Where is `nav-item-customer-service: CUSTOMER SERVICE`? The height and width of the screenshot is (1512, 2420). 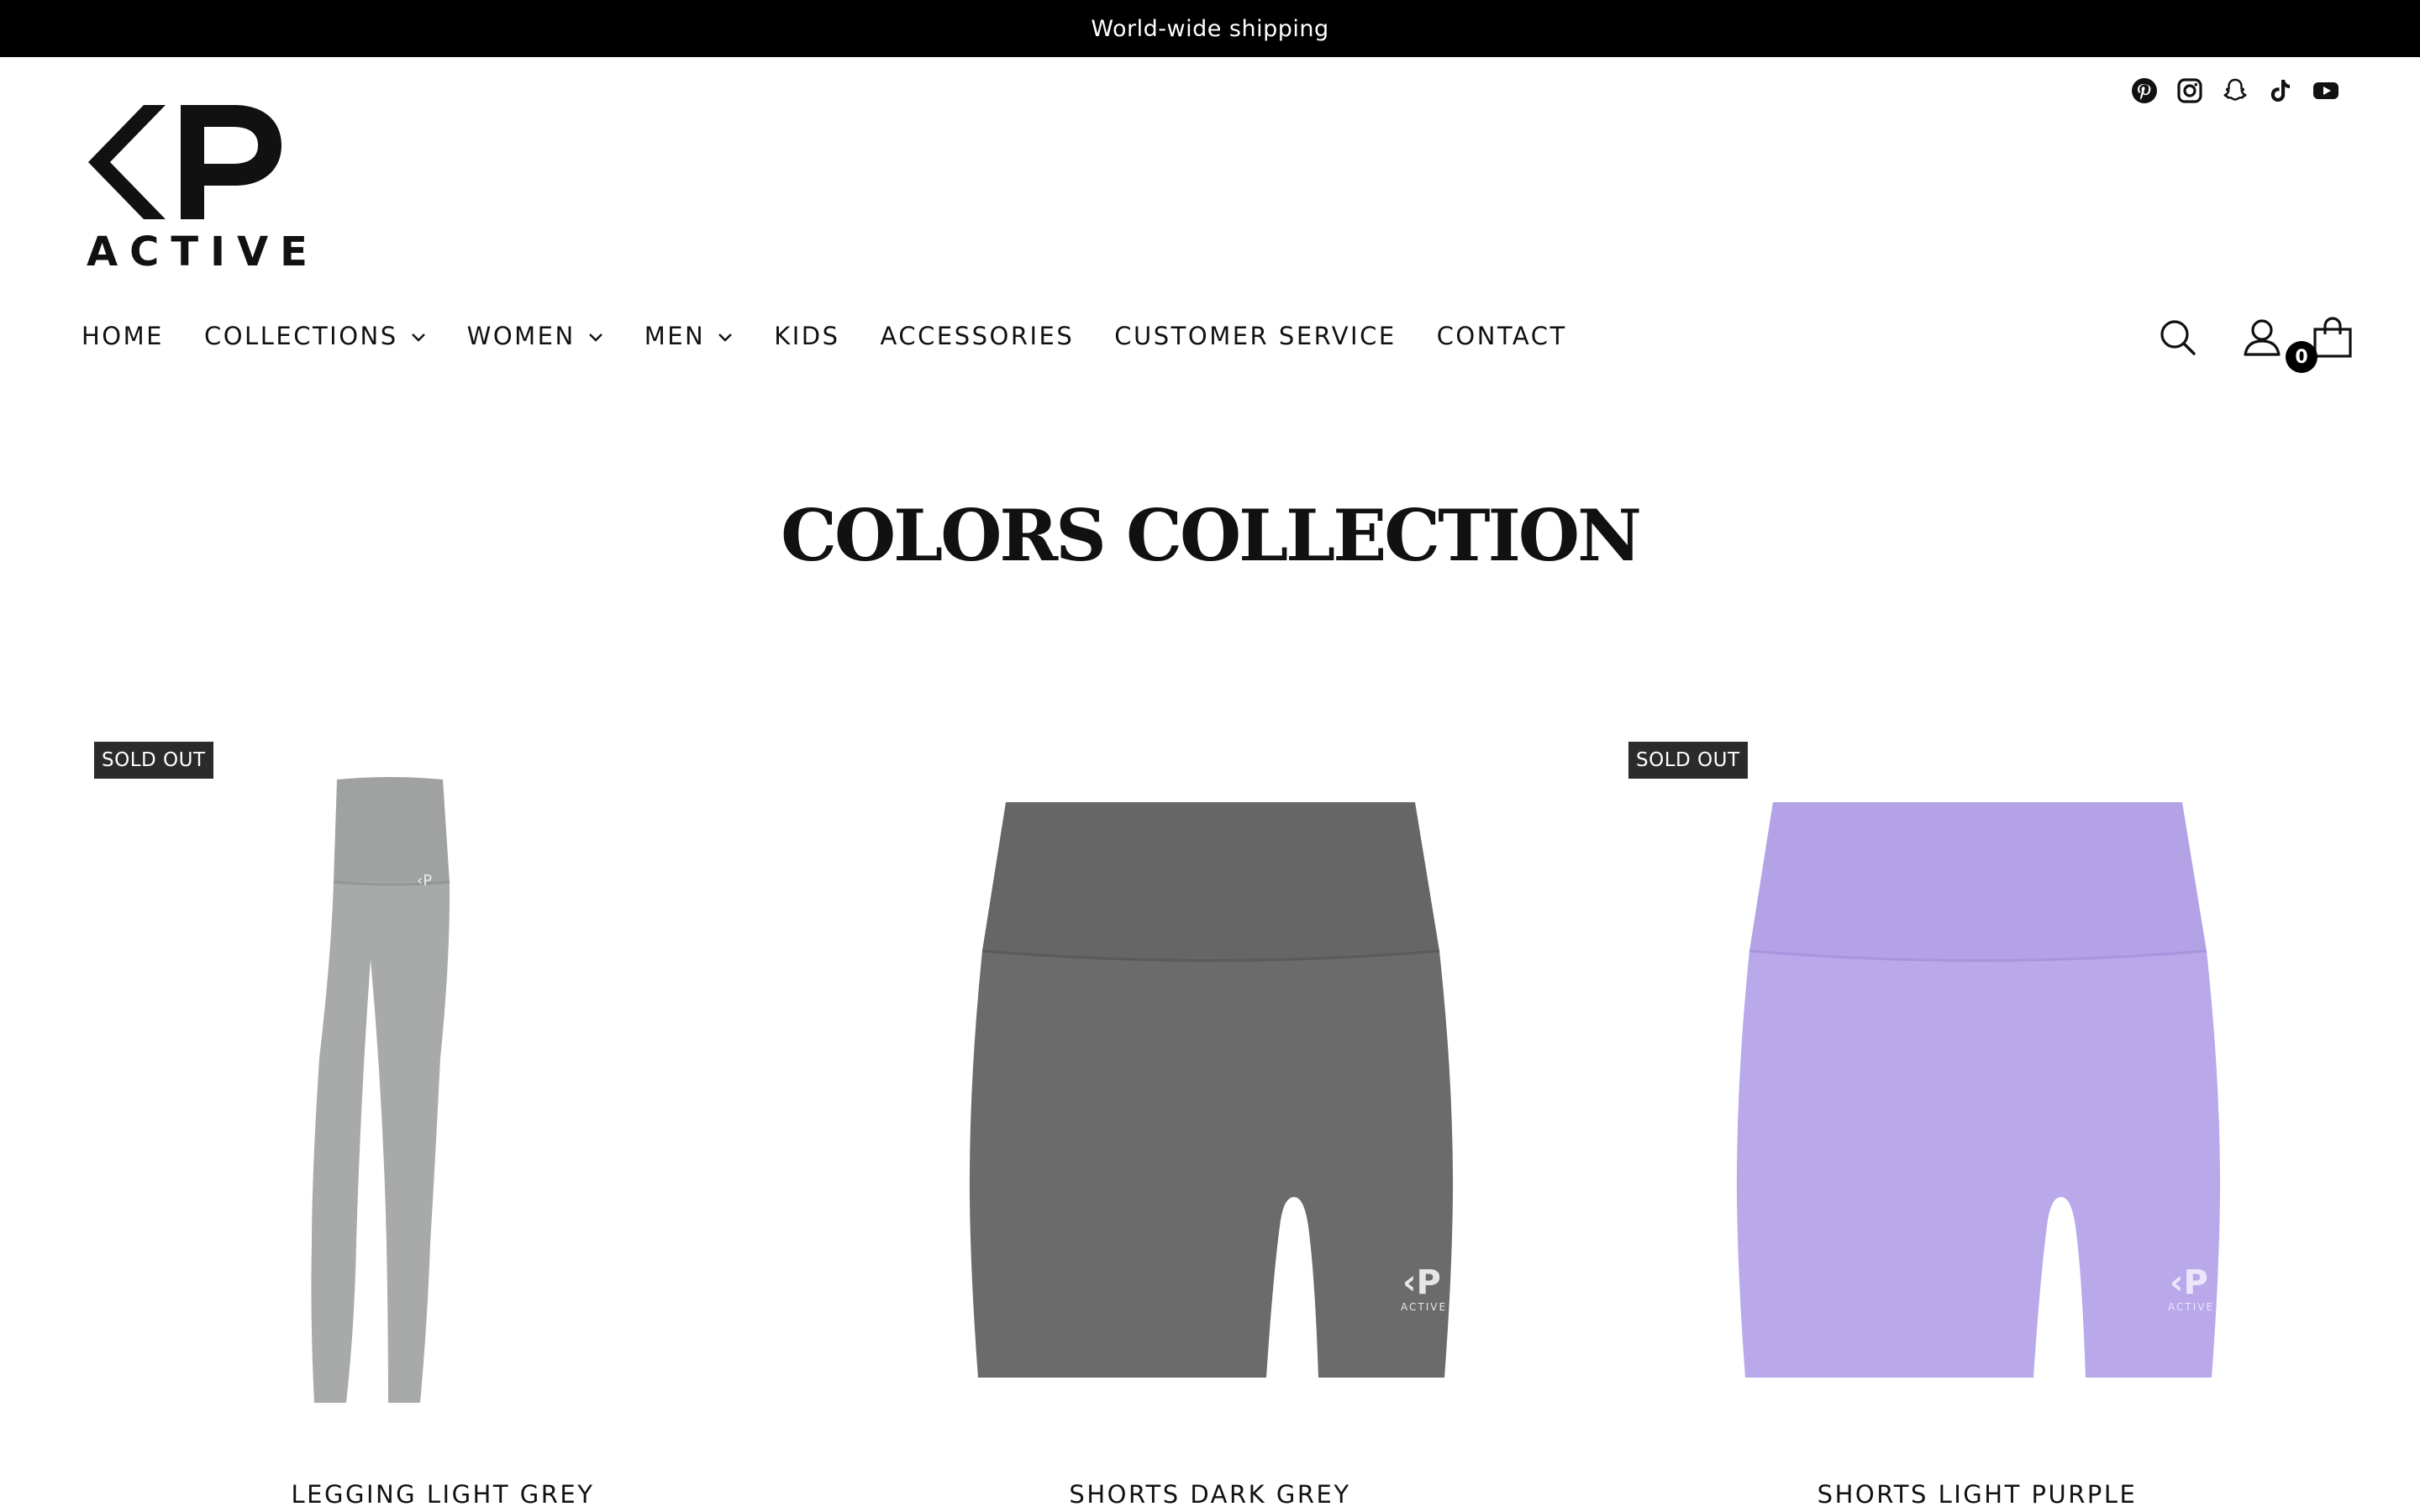
nav-item-customer-service: CUSTOMER SERVICE is located at coordinates (1255, 336).